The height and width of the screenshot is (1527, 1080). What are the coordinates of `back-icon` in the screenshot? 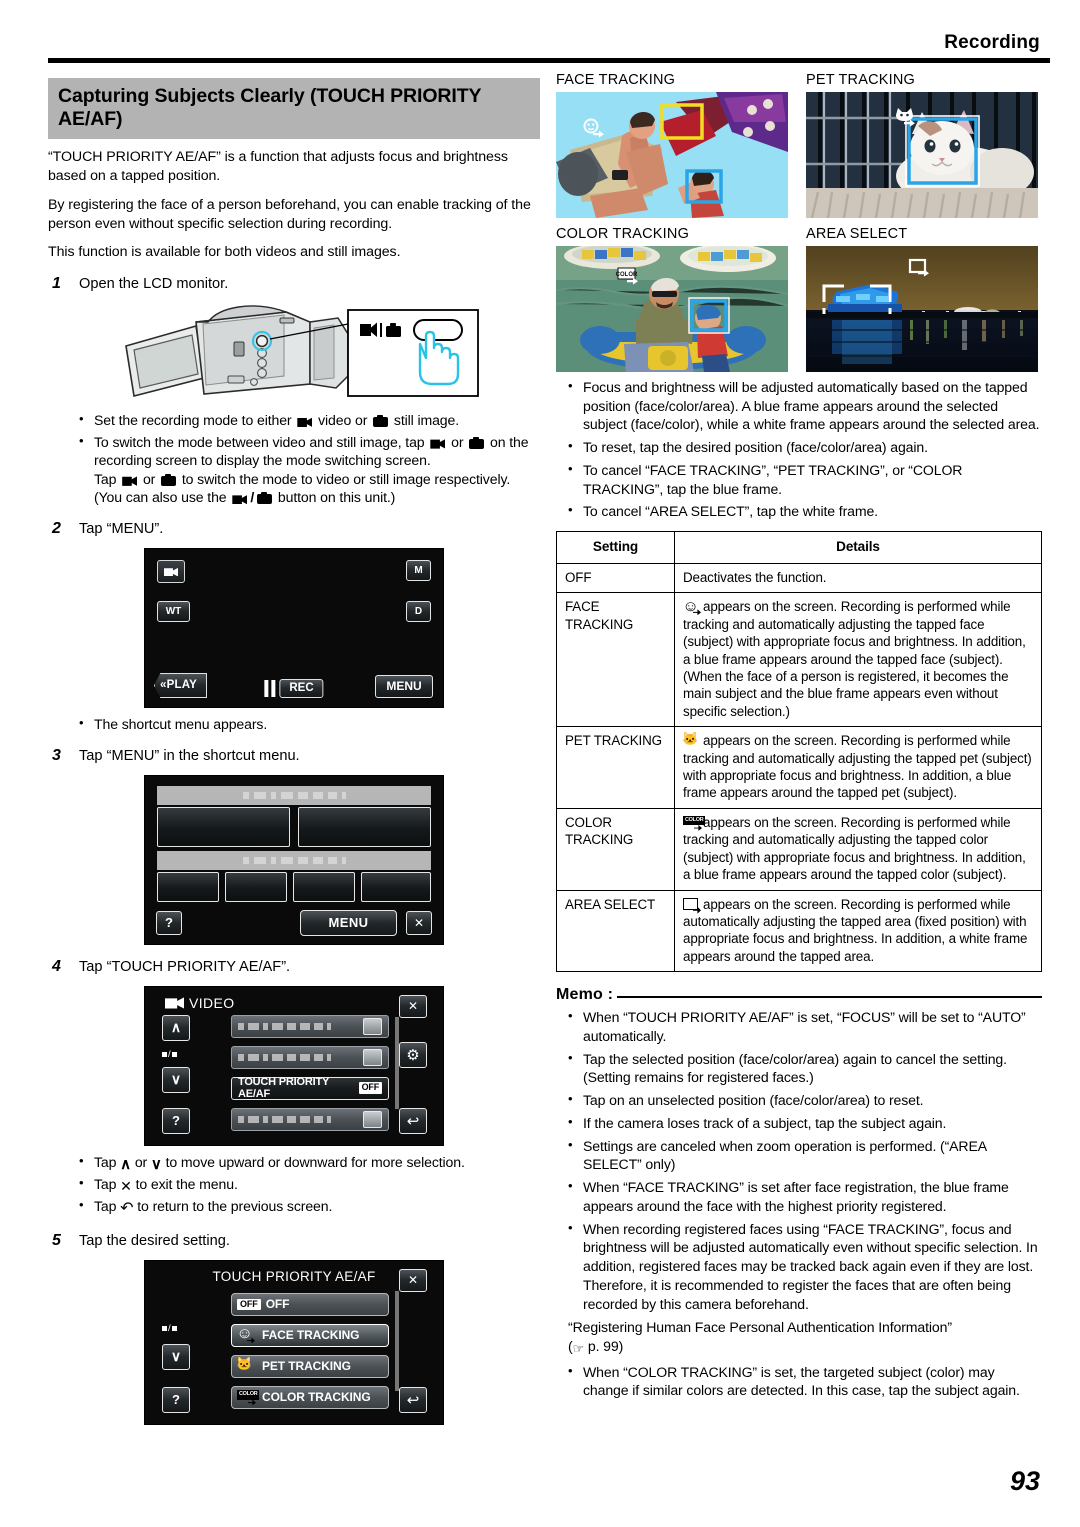 It's located at (126, 1208).